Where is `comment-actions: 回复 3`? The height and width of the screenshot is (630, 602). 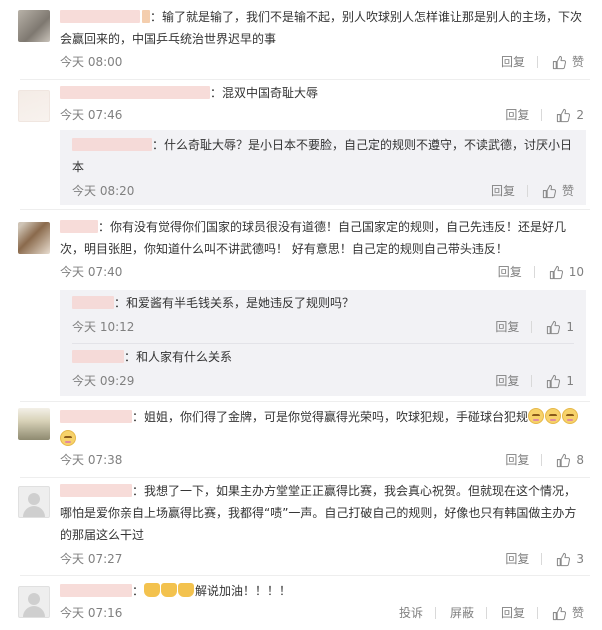 comment-actions: 回复 3 is located at coordinates (536, 559).